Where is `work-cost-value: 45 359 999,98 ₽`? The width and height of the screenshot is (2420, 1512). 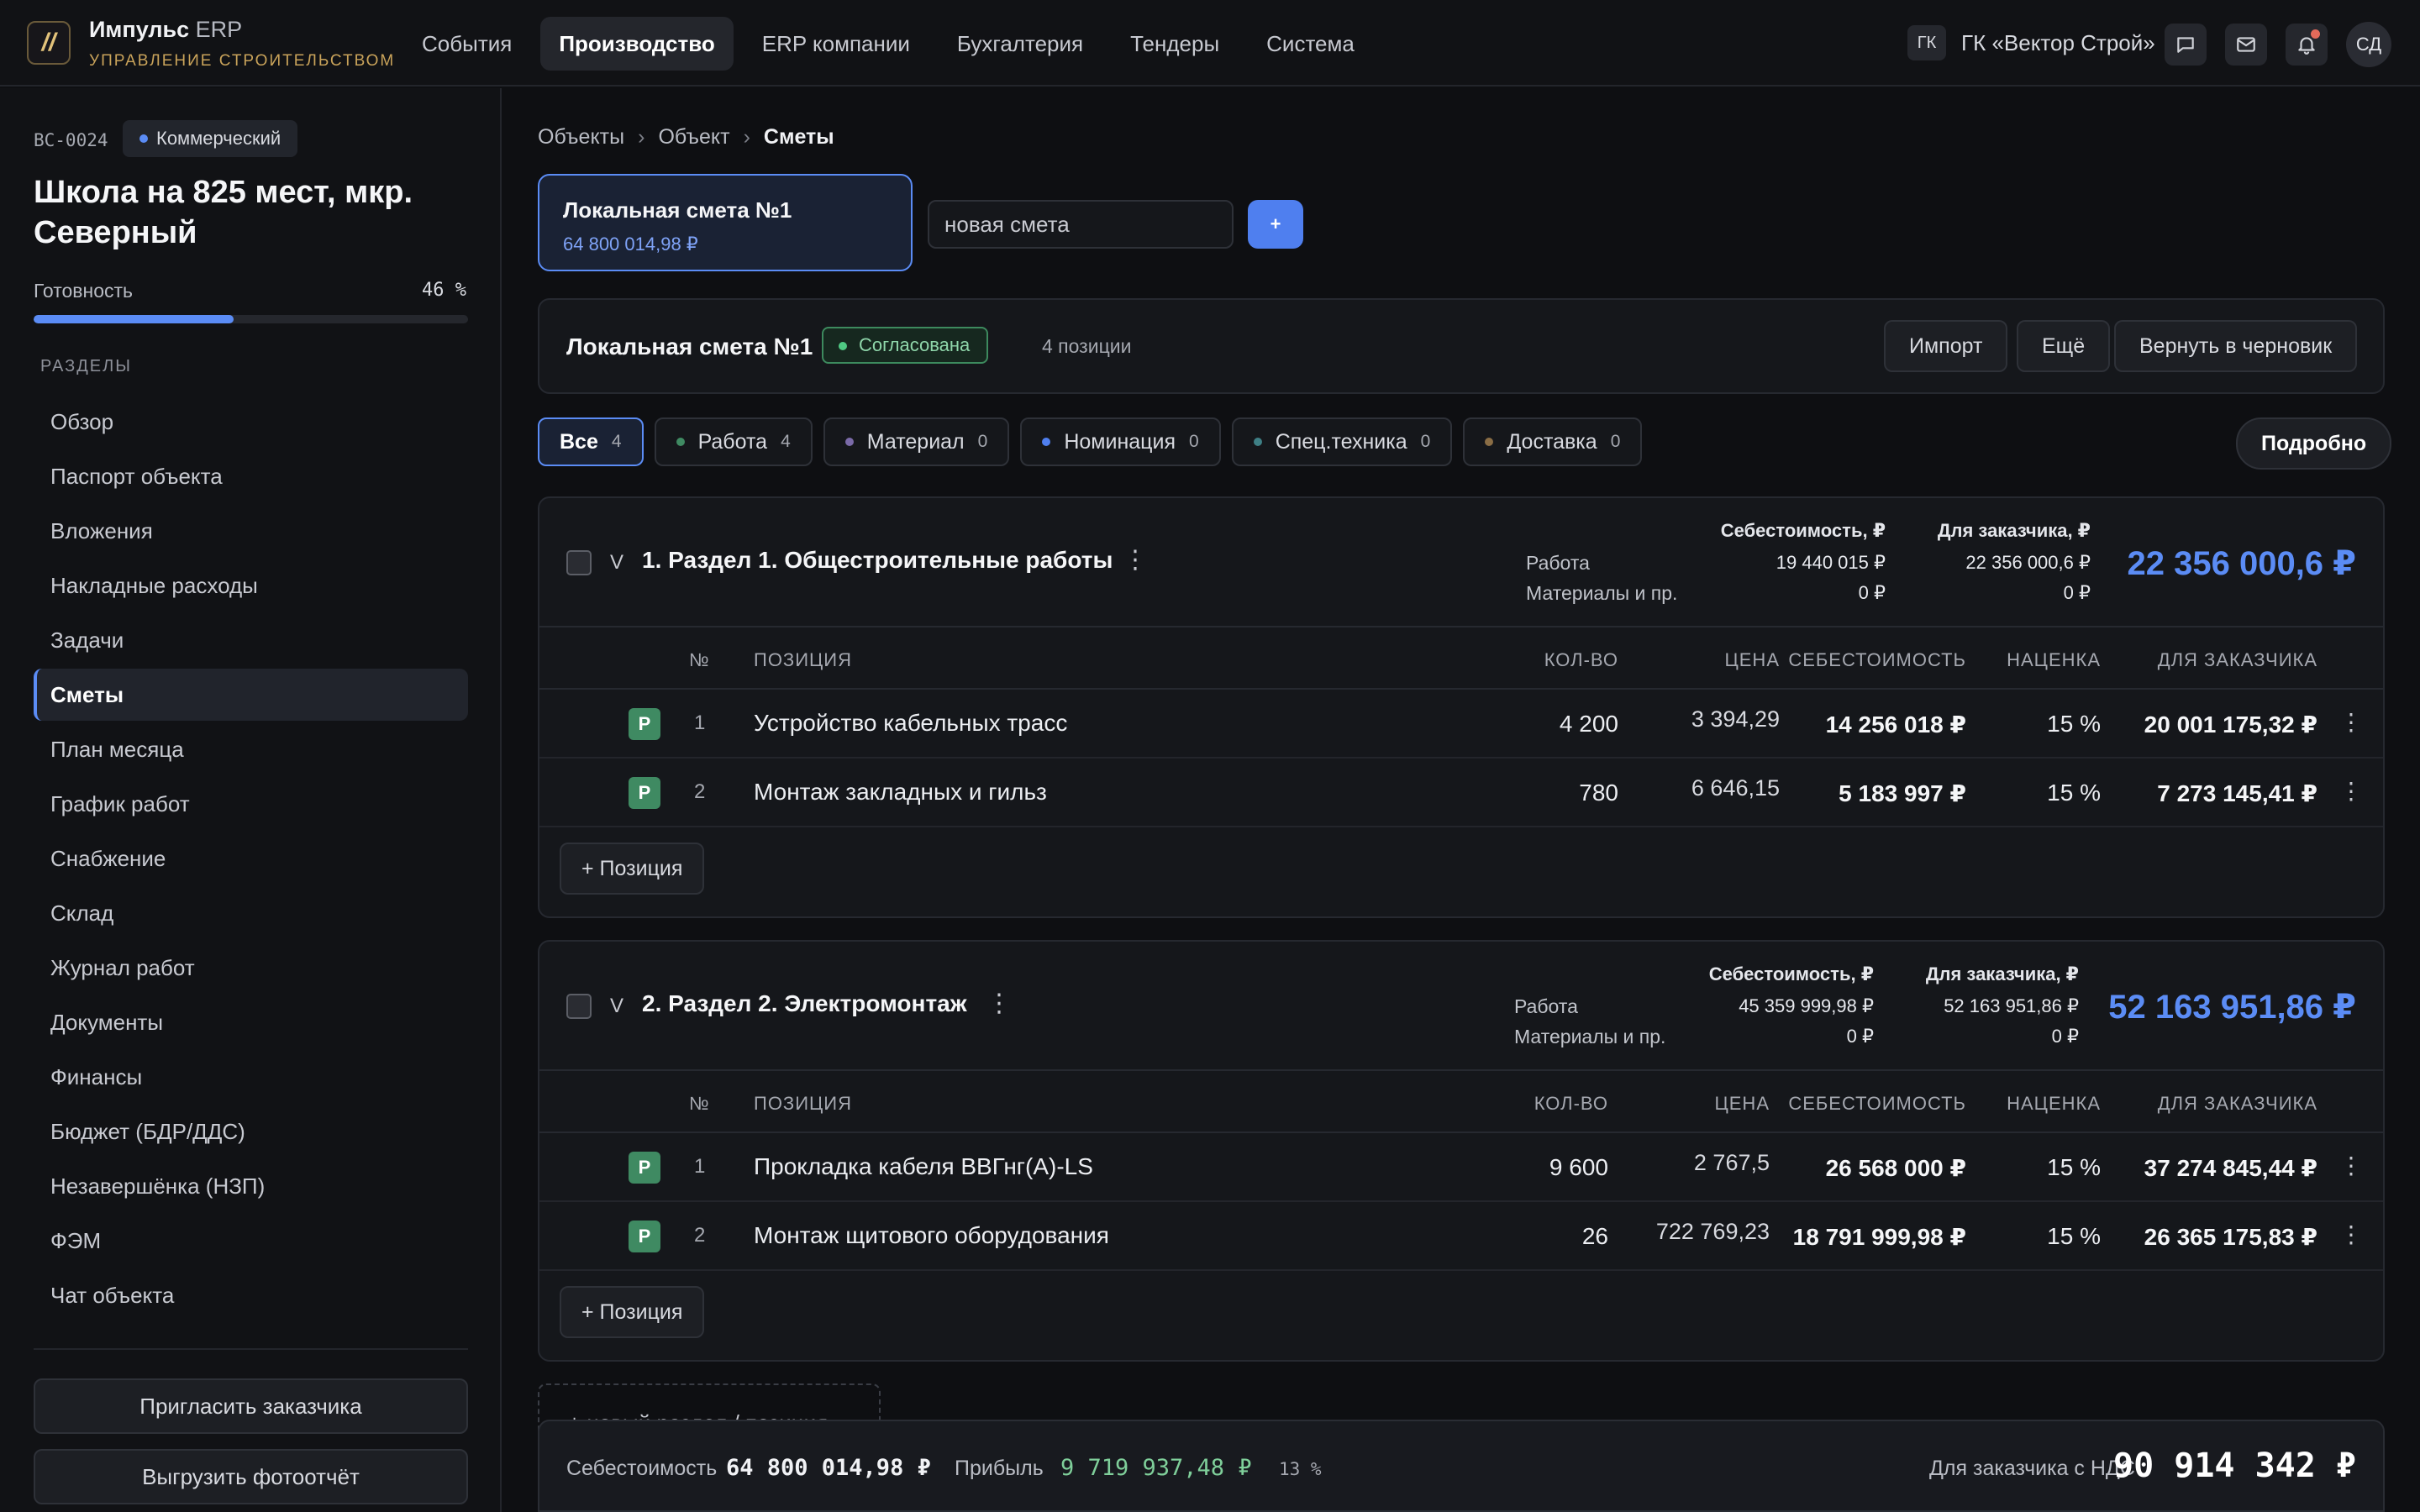
work-cost-value: 45 359 999,98 ₽ is located at coordinates (1806, 1005).